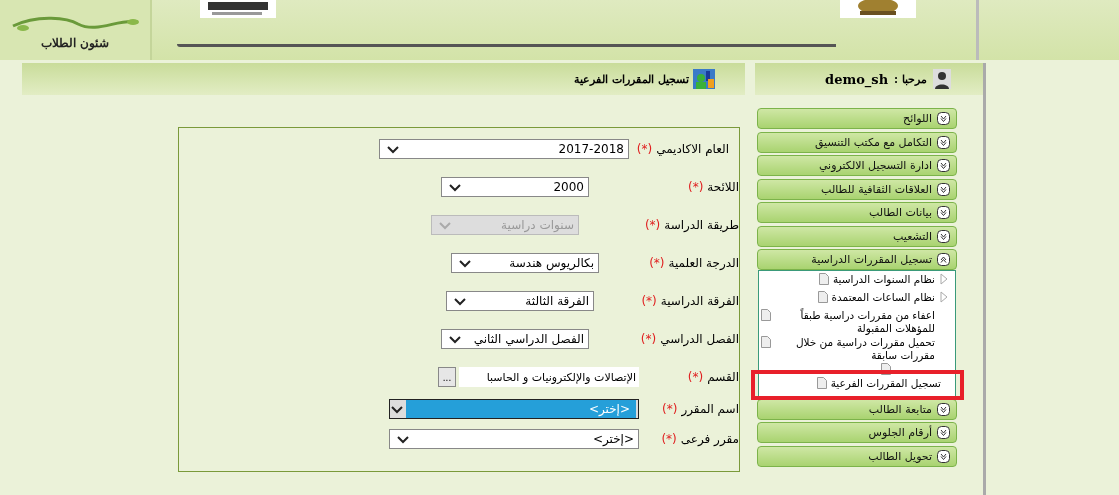  What do you see at coordinates (699, 339) in the screenshot?
I see `field-label: الفصل الدراسي` at bounding box center [699, 339].